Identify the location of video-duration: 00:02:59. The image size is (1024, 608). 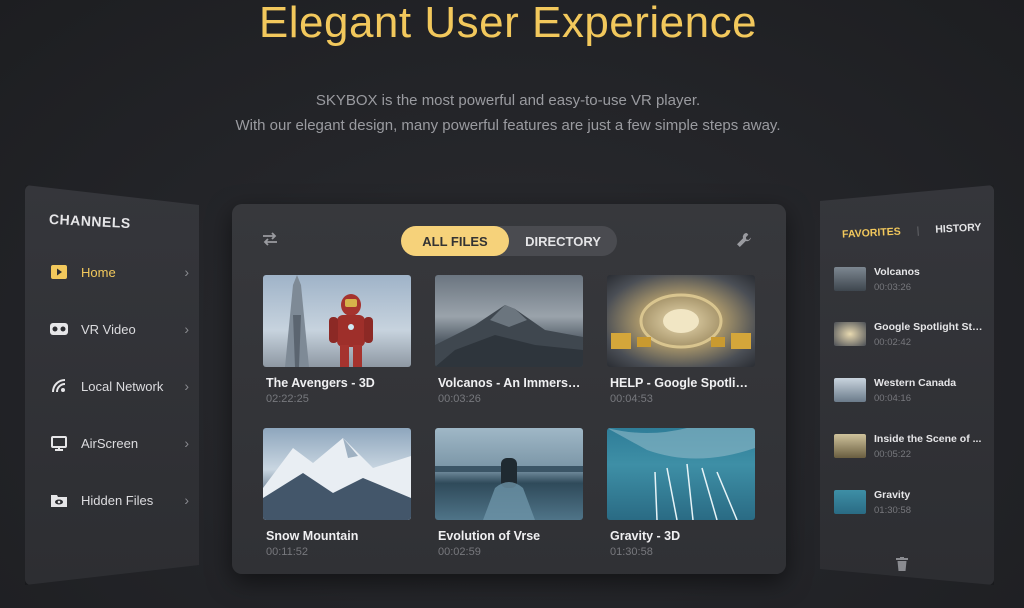
(459, 552).